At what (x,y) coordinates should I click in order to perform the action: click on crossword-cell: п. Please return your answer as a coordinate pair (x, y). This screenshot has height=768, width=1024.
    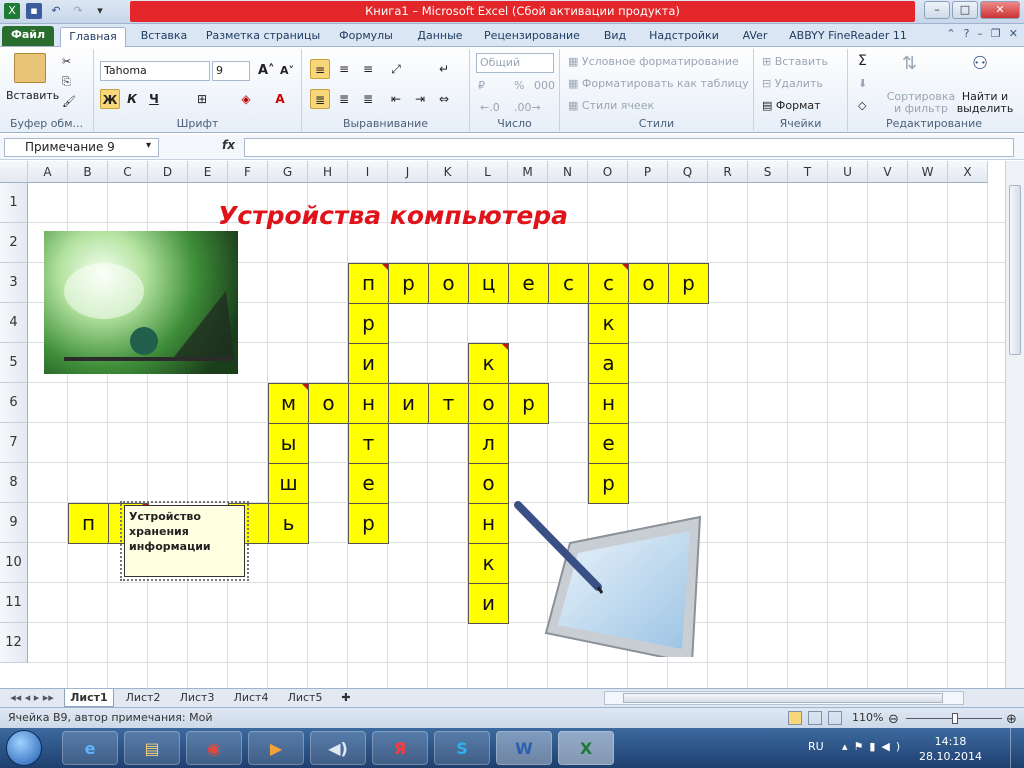
    Looking at the image, I should click on (368, 283).